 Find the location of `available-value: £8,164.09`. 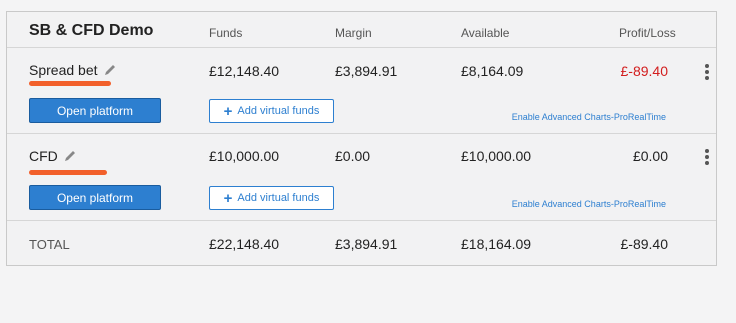

available-value: £8,164.09 is located at coordinates (492, 71).